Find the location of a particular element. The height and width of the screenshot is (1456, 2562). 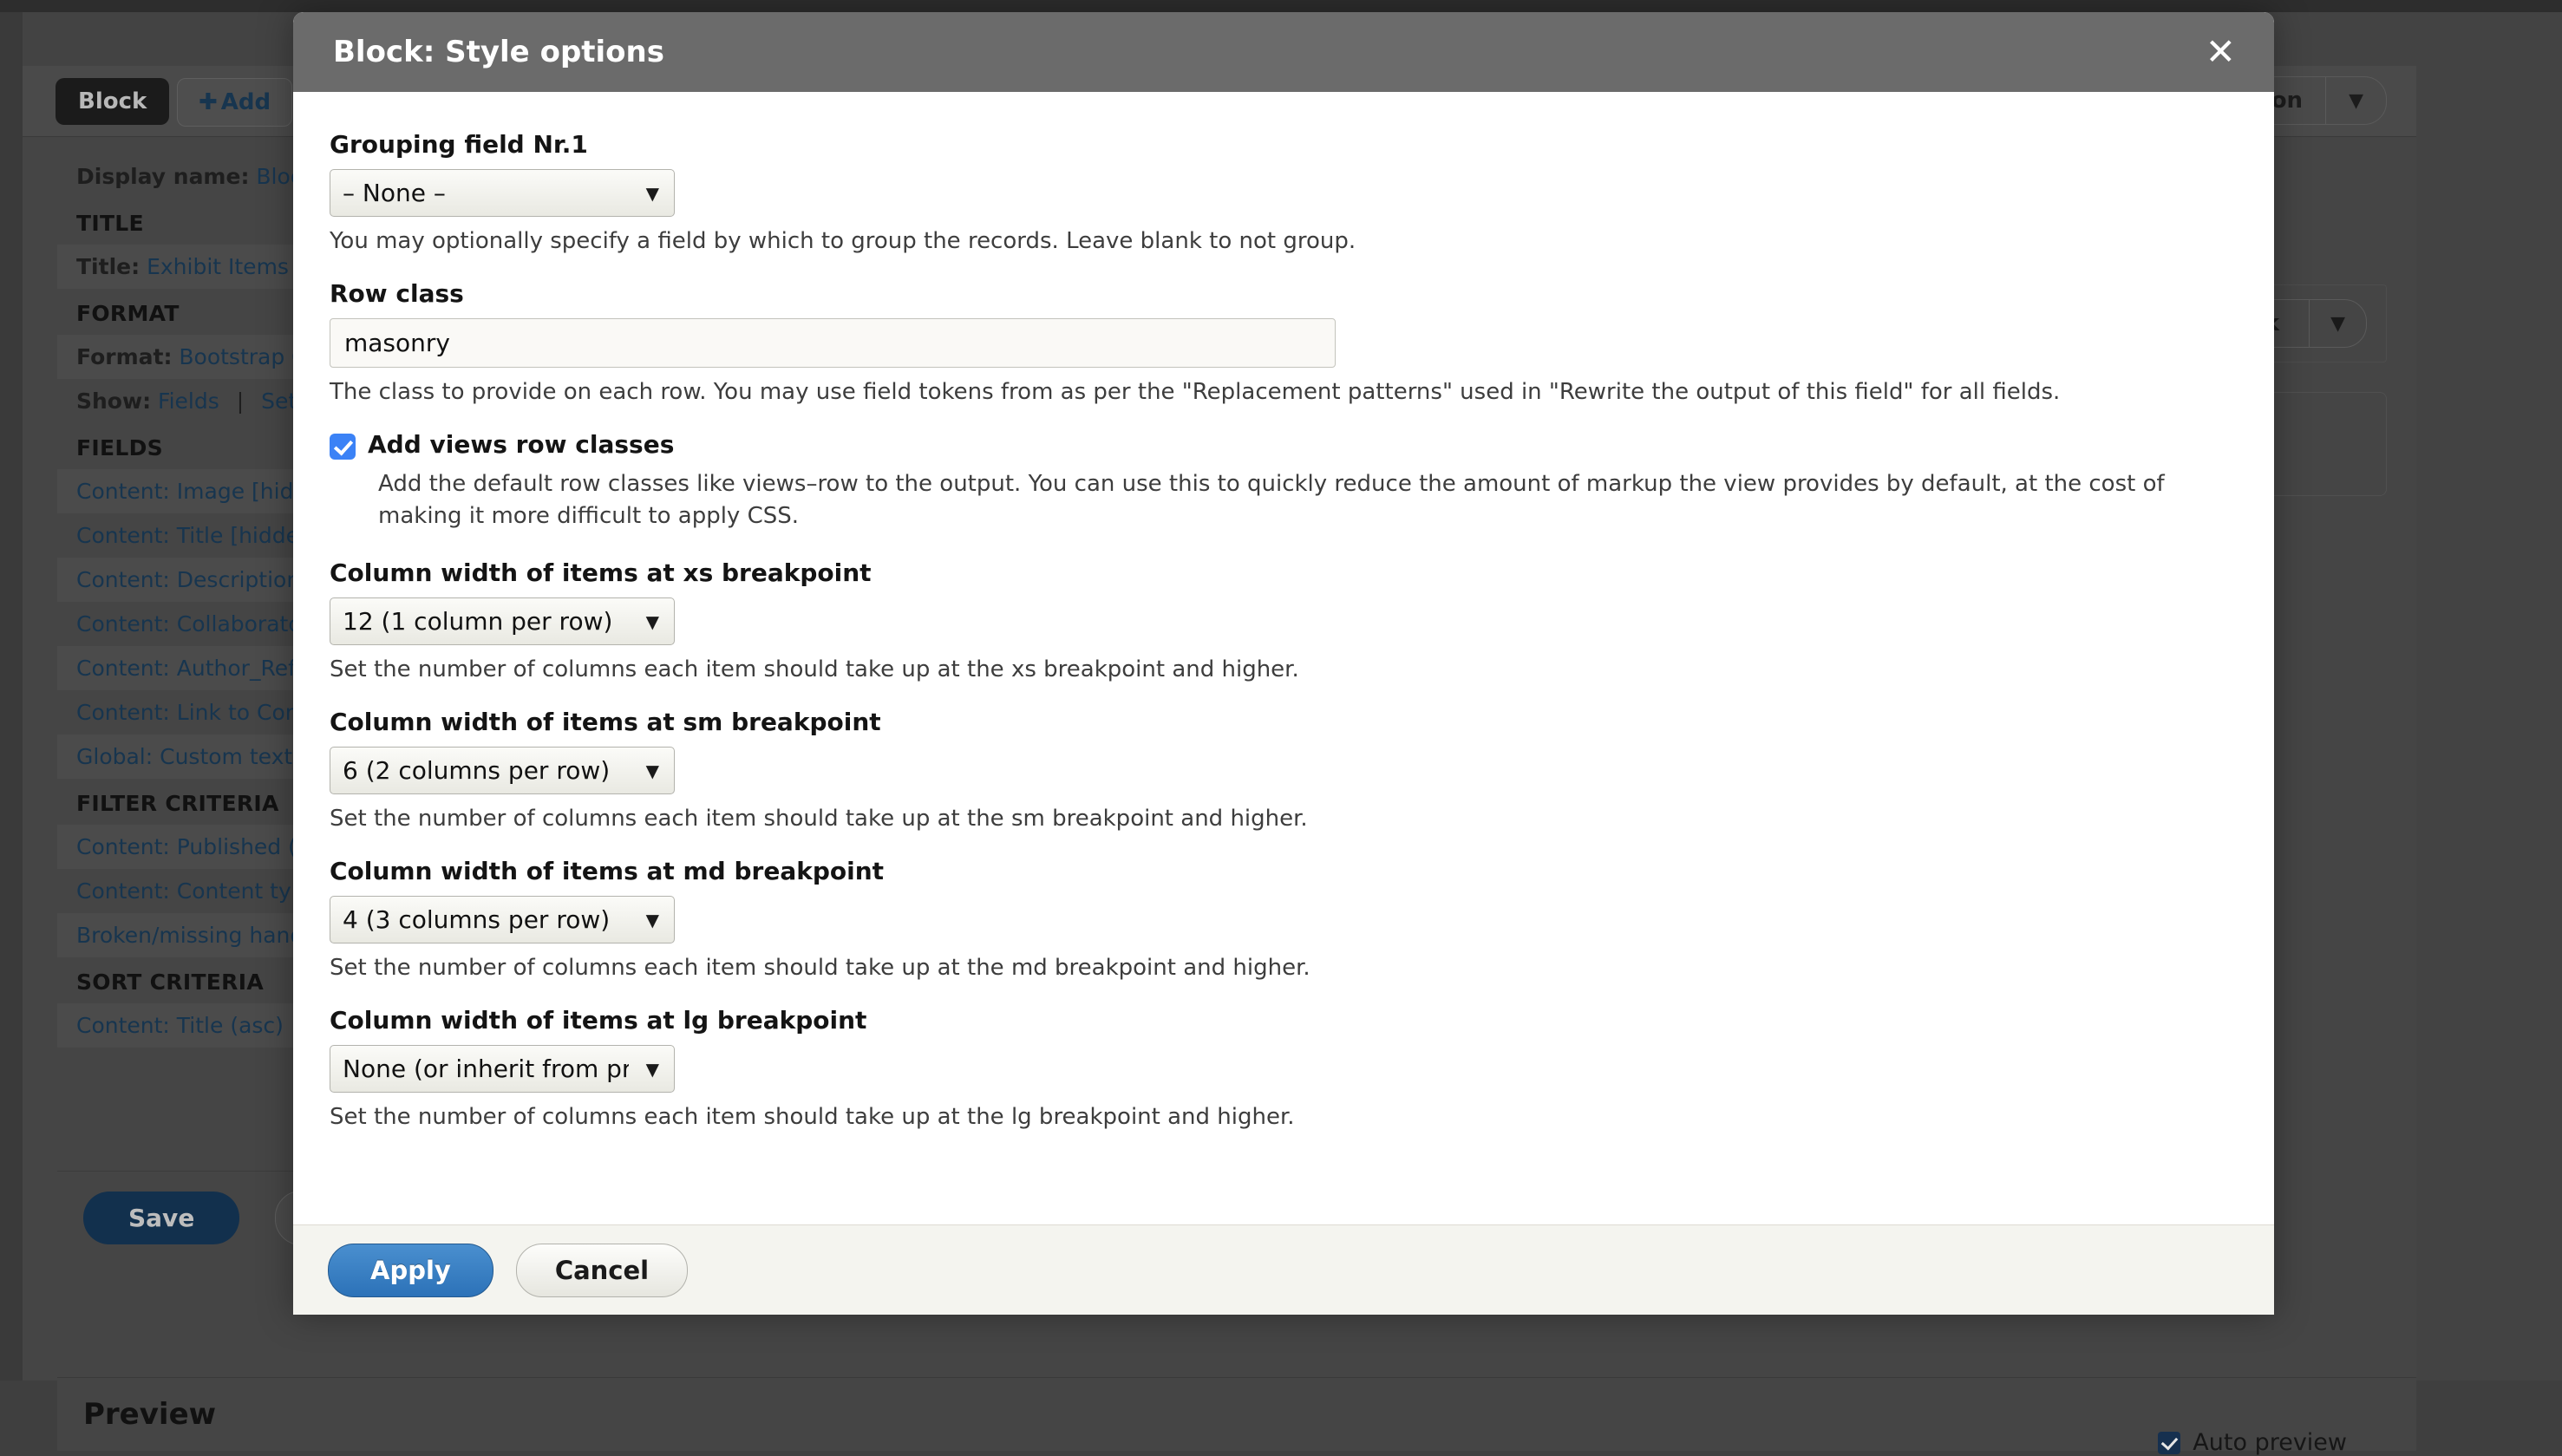

column-width-xs-label: Column width of items at xs breakpoint is located at coordinates (1284, 572).